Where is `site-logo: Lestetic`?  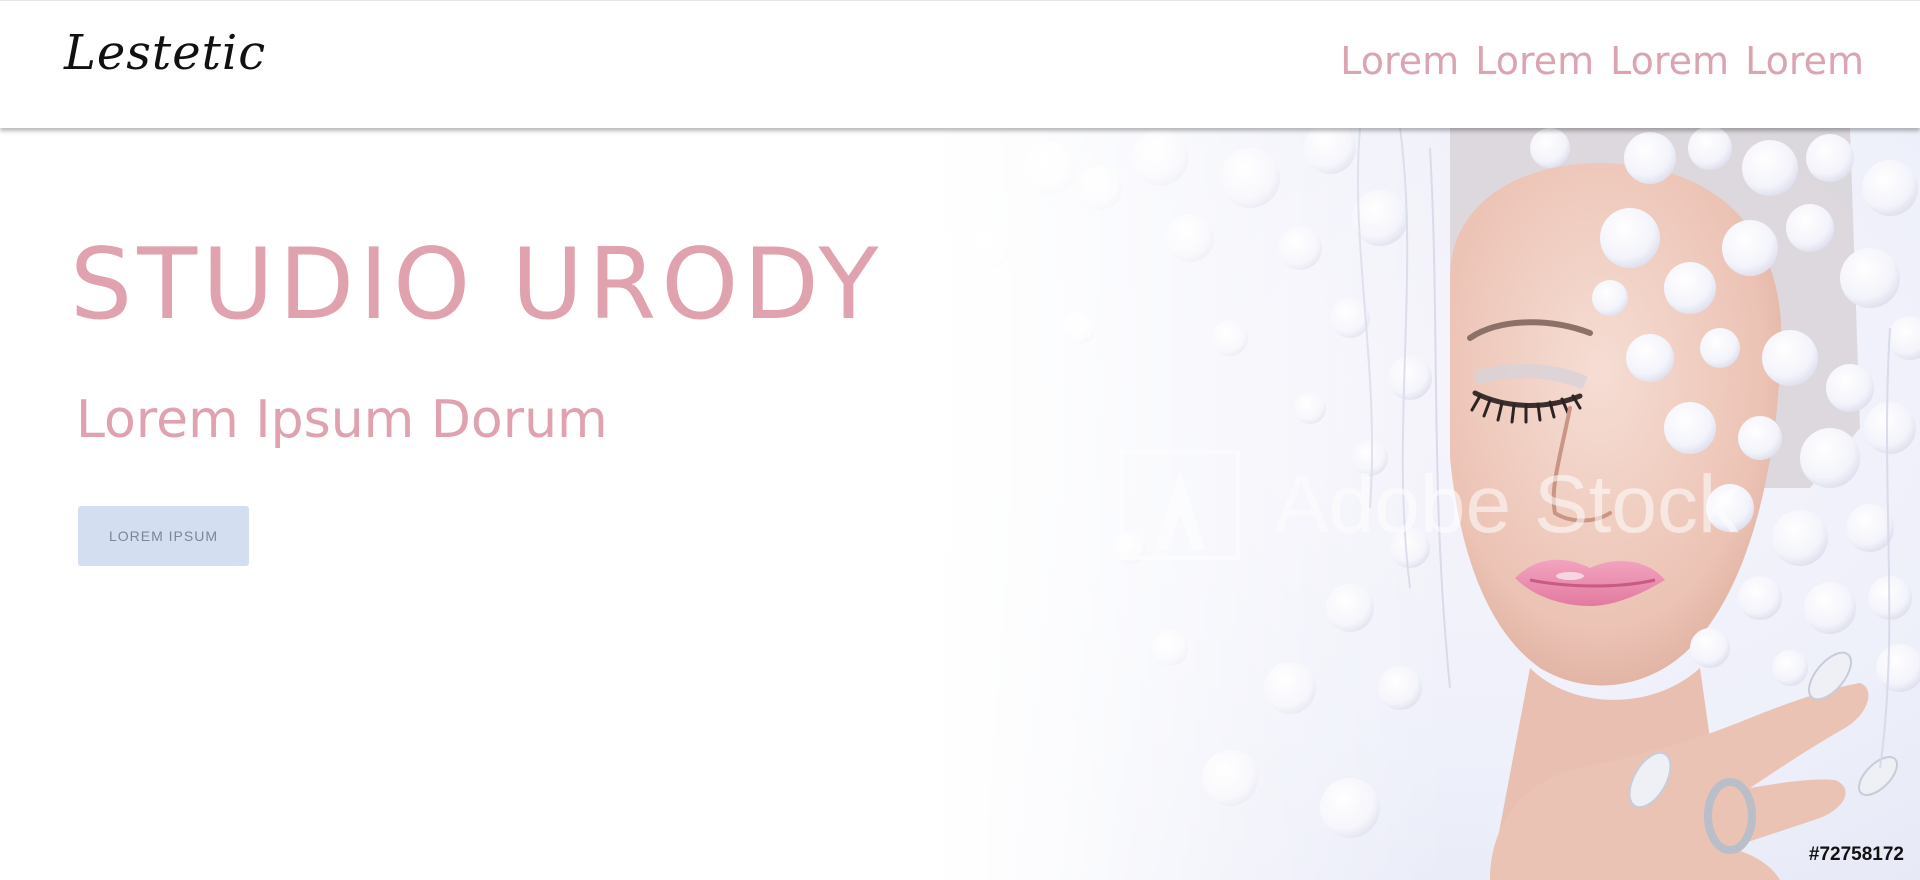 site-logo: Lestetic is located at coordinates (165, 53).